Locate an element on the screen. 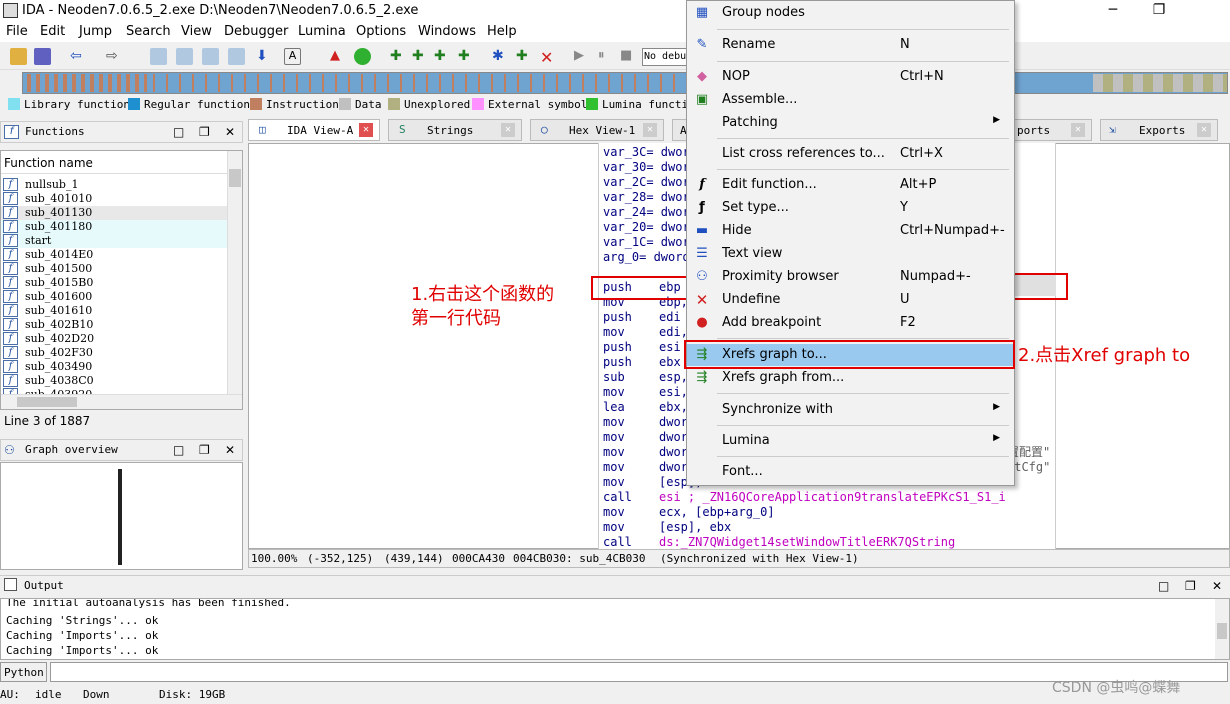 The height and width of the screenshot is (704, 1230). search-immediate-icon is located at coordinates (236, 56).